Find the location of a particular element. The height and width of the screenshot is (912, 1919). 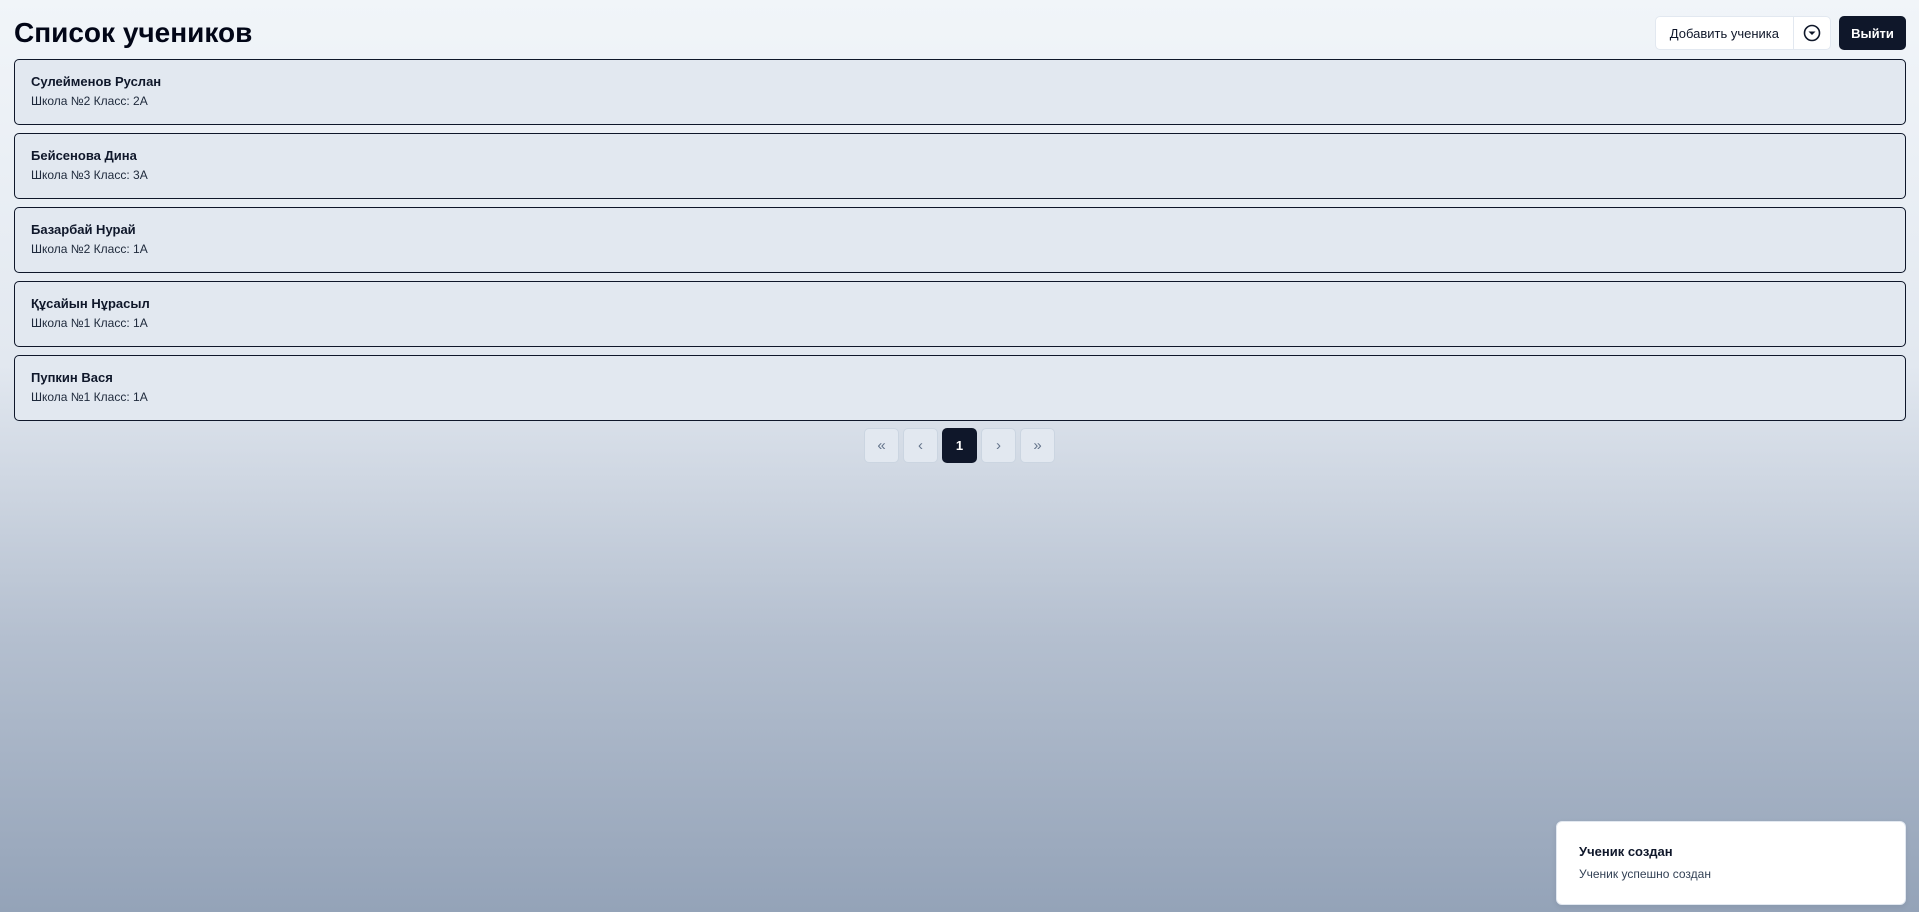

next-page-button: › is located at coordinates (998, 445).